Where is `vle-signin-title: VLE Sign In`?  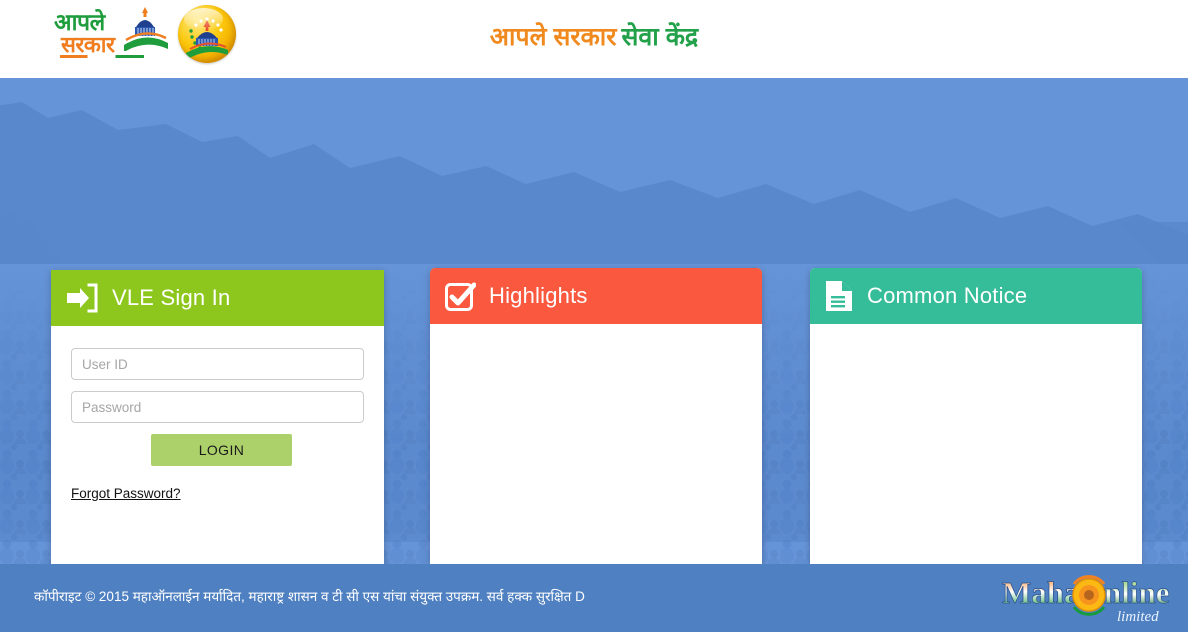
vle-signin-title: VLE Sign In is located at coordinates (171, 297).